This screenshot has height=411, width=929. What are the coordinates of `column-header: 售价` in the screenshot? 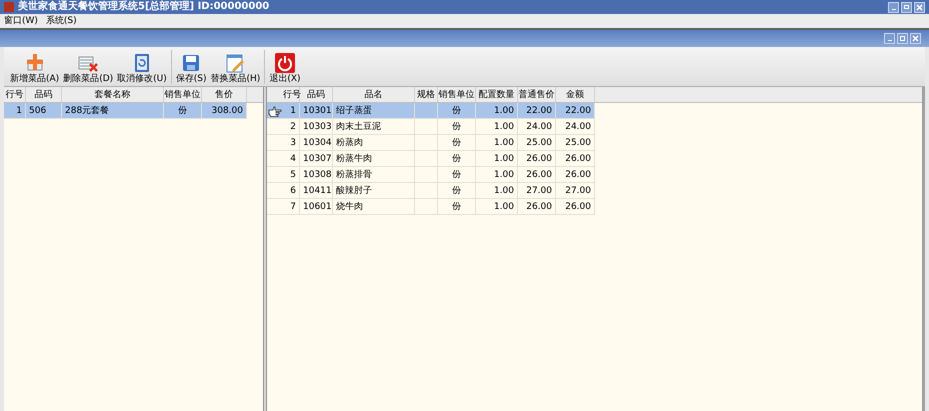 It's located at (224, 94).